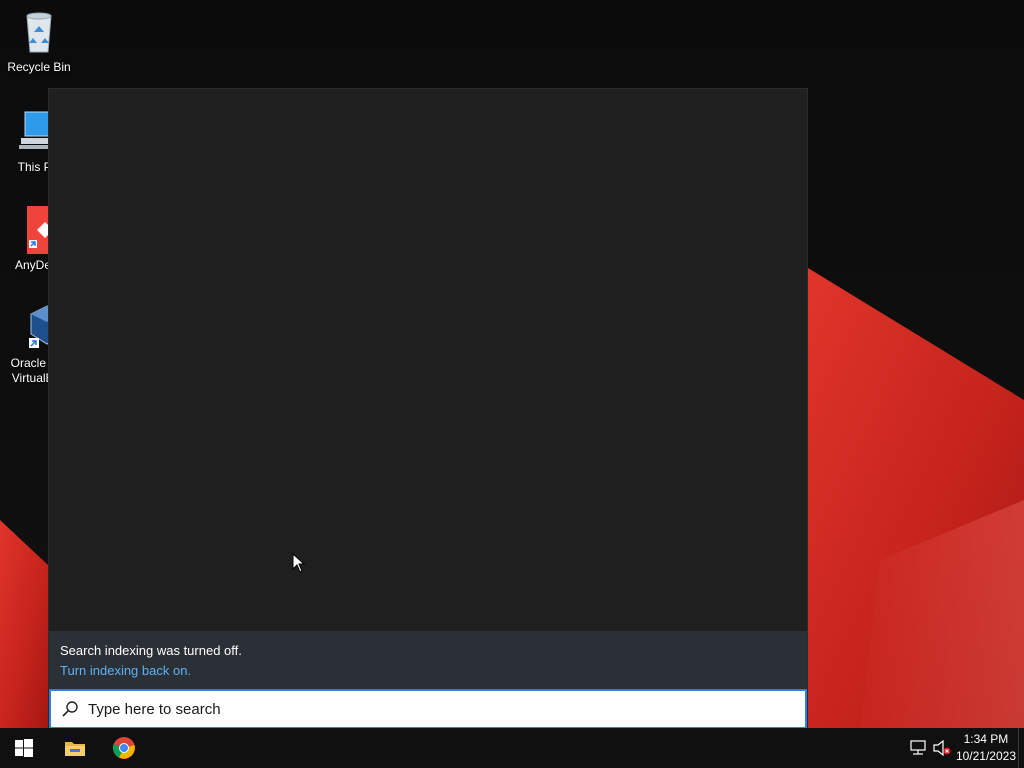 The image size is (1024, 768). I want to click on taskbar-google-chrome, so click(124, 748).